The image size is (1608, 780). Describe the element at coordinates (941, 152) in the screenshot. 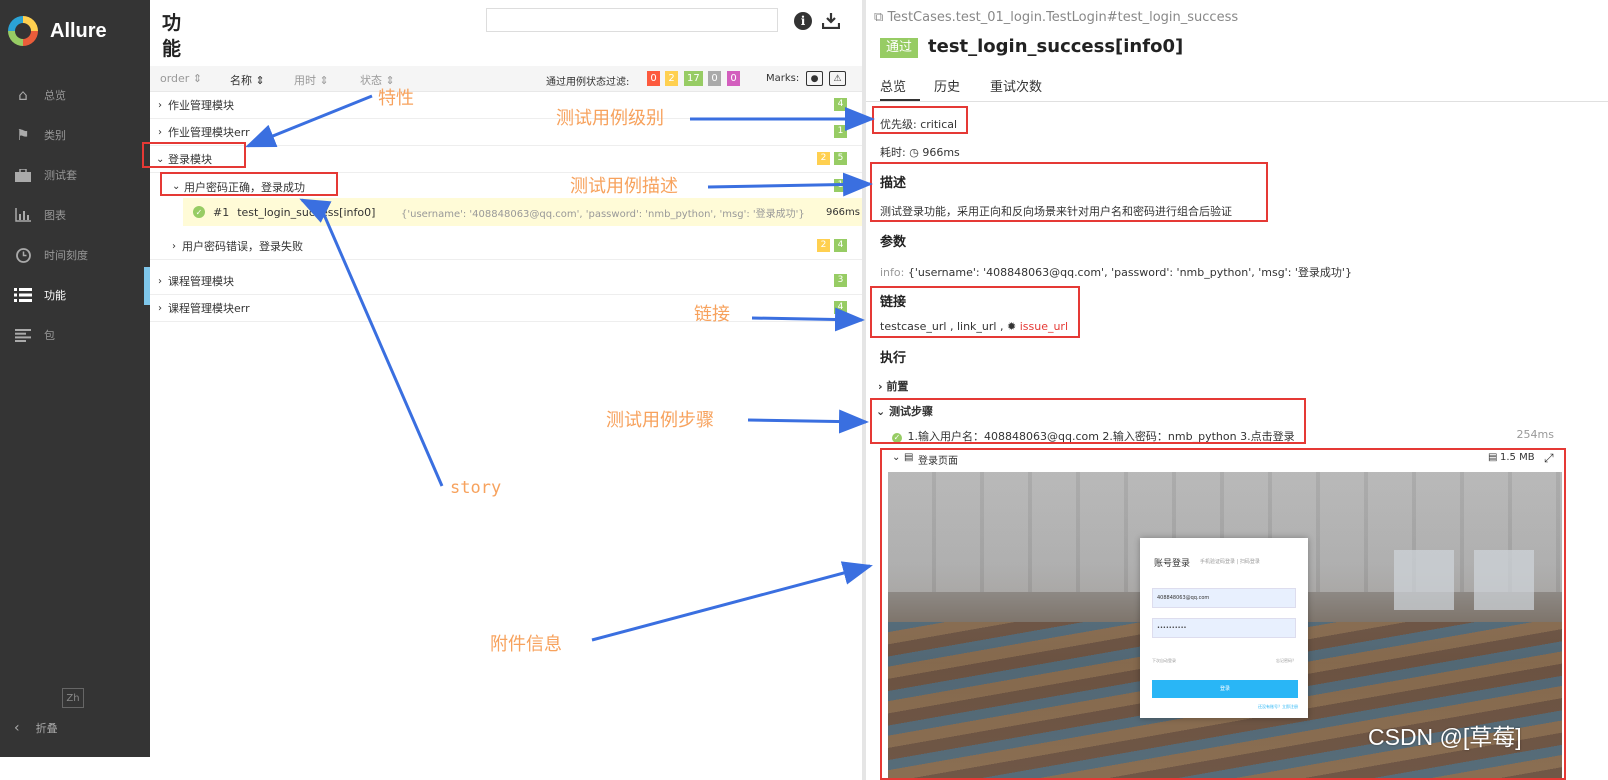

I see `duration-value: 966ms` at that location.